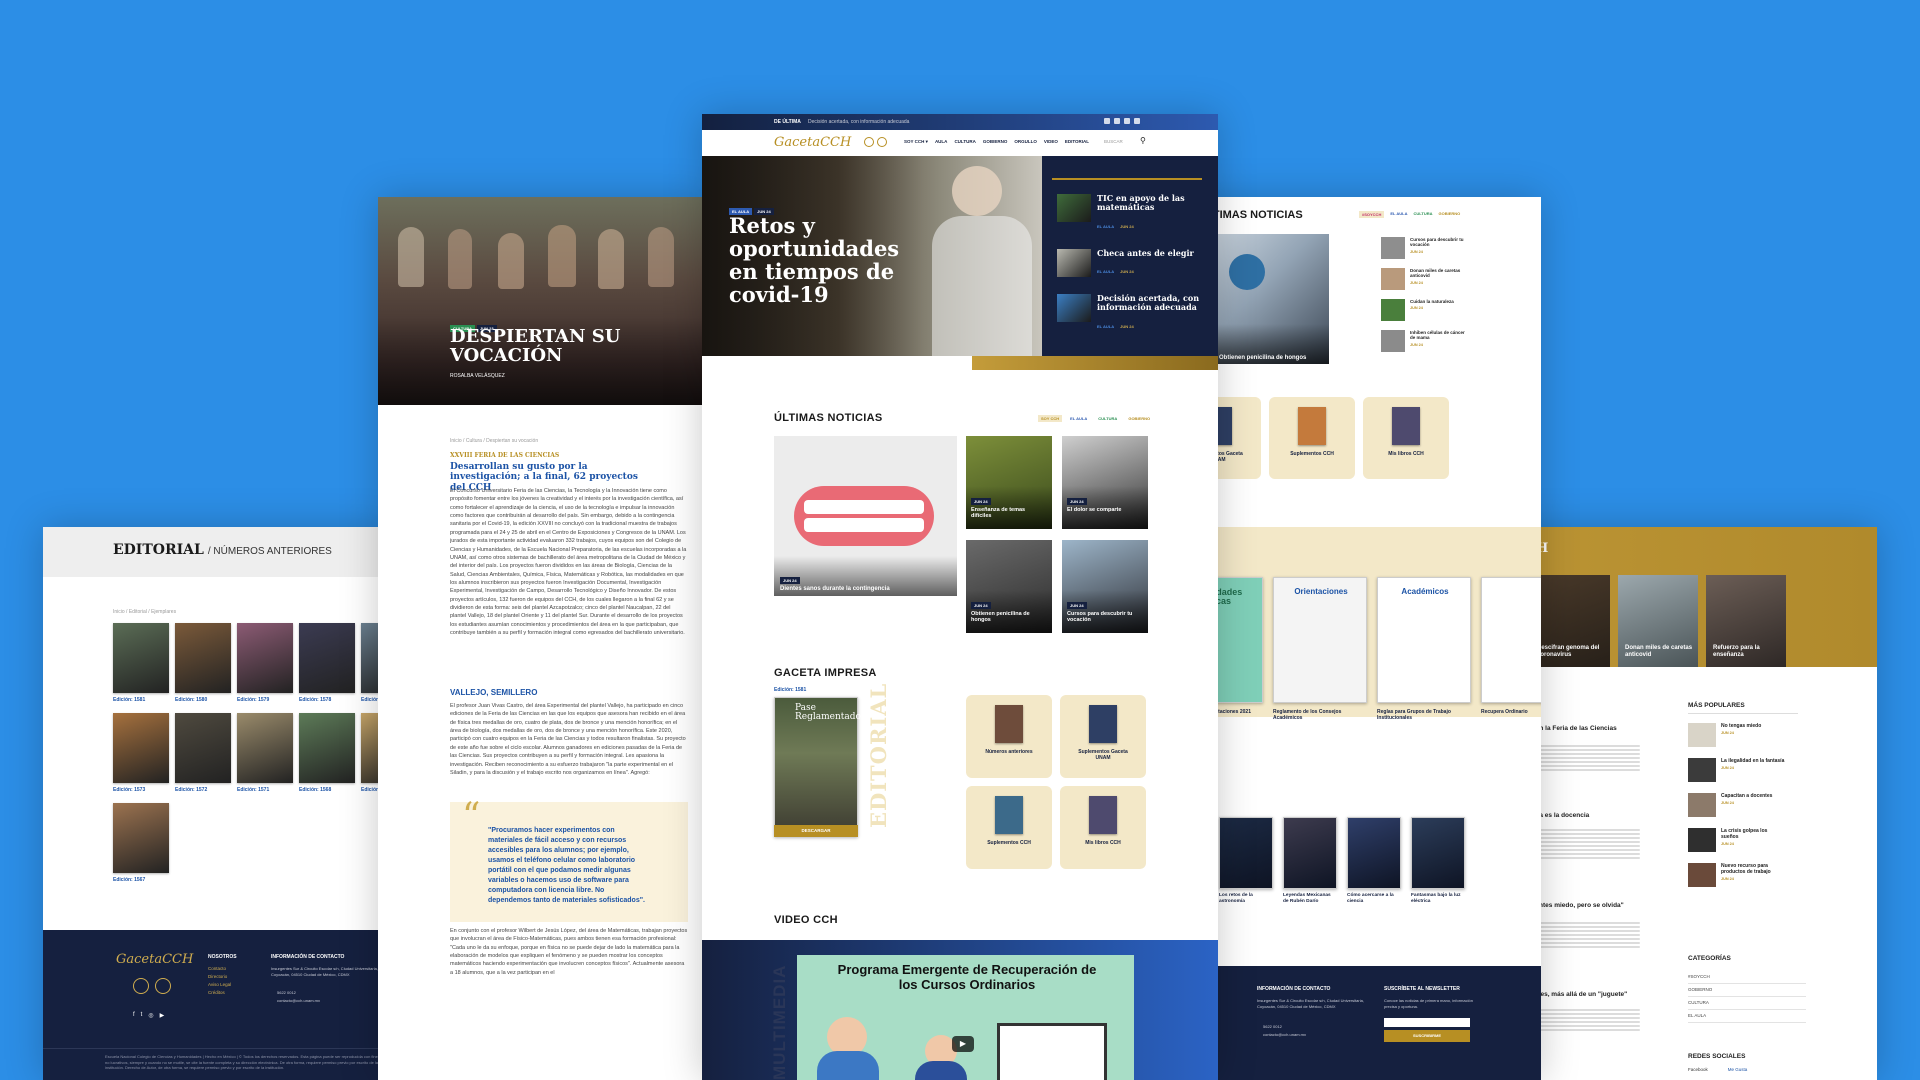 The height and width of the screenshot is (1080, 1920). What do you see at coordinates (219, 984) in the screenshot?
I see `footer-link: Aviso Legal` at bounding box center [219, 984].